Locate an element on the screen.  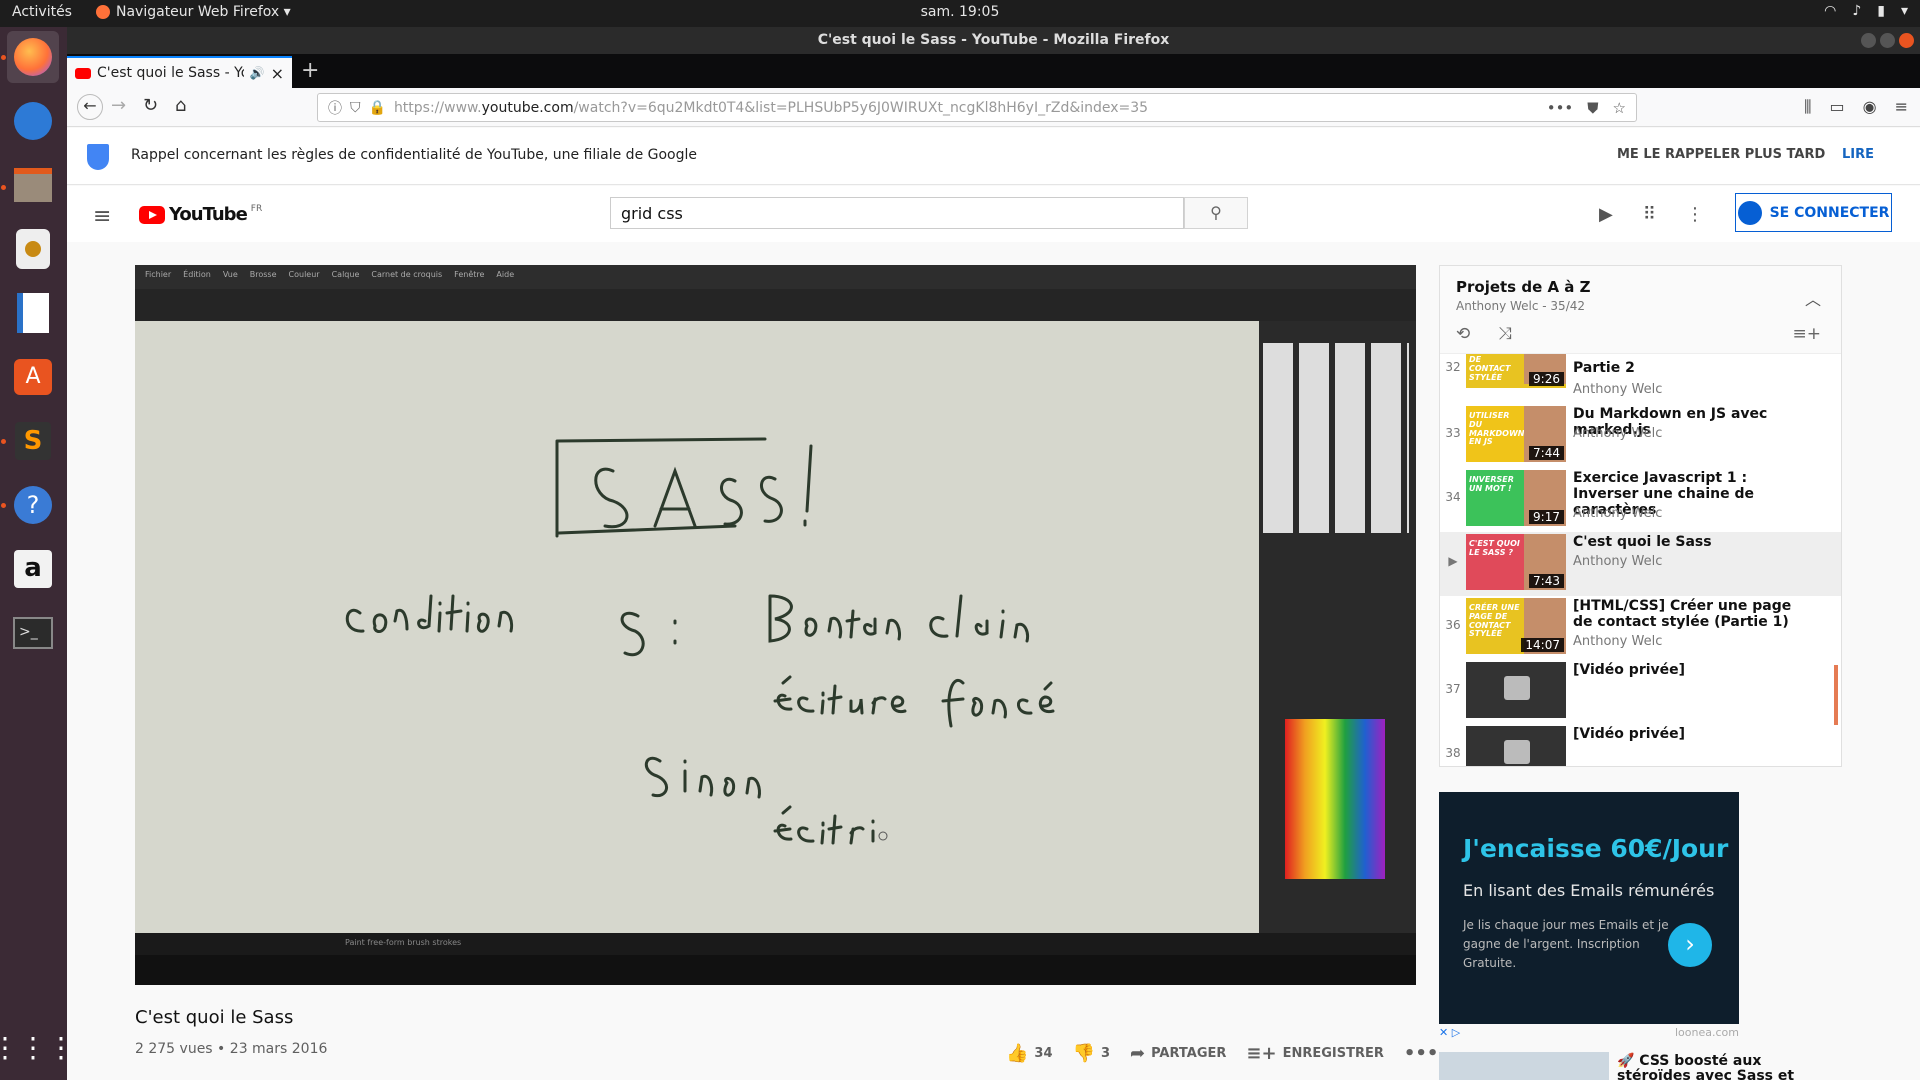
list-item: 38 [Vidéo privée] is located at coordinates (1640, 745).